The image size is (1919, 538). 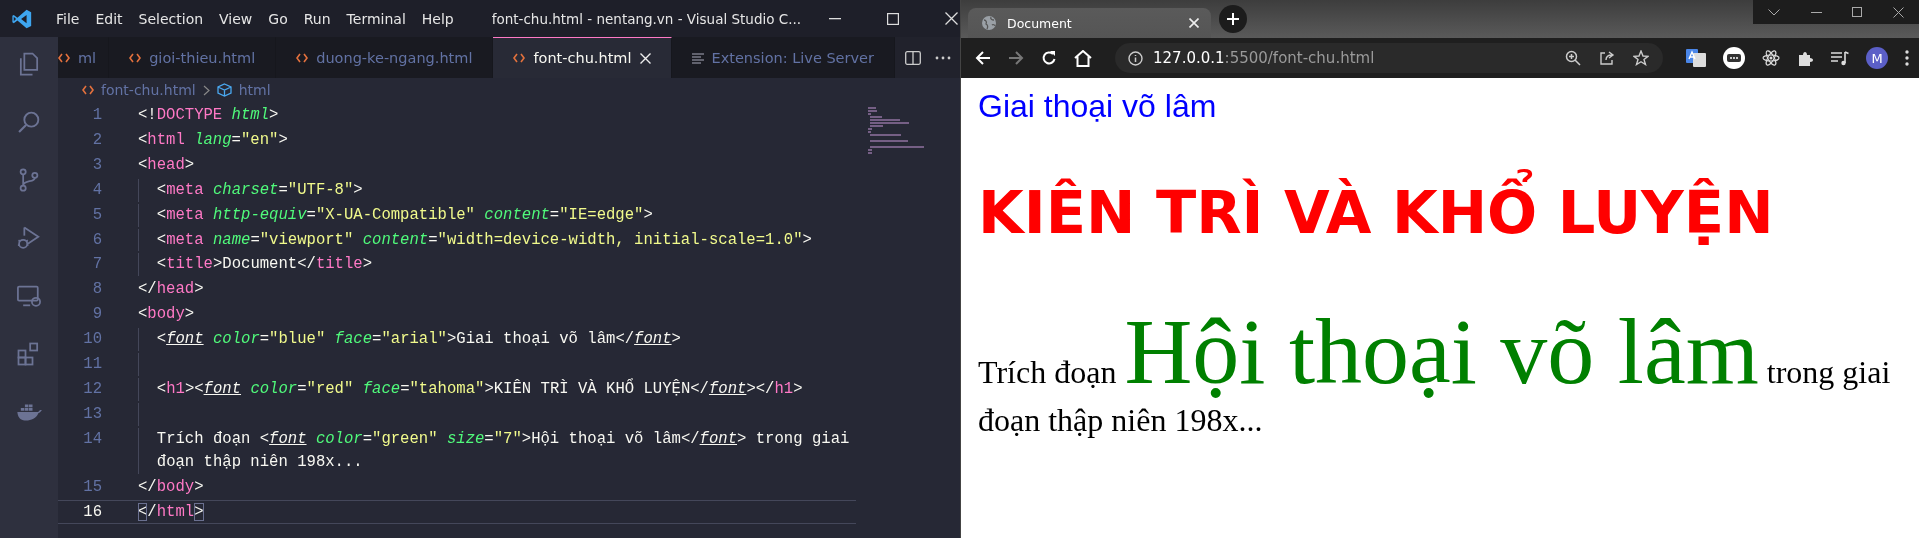 I want to click on menu-item: Go, so click(x=278, y=18).